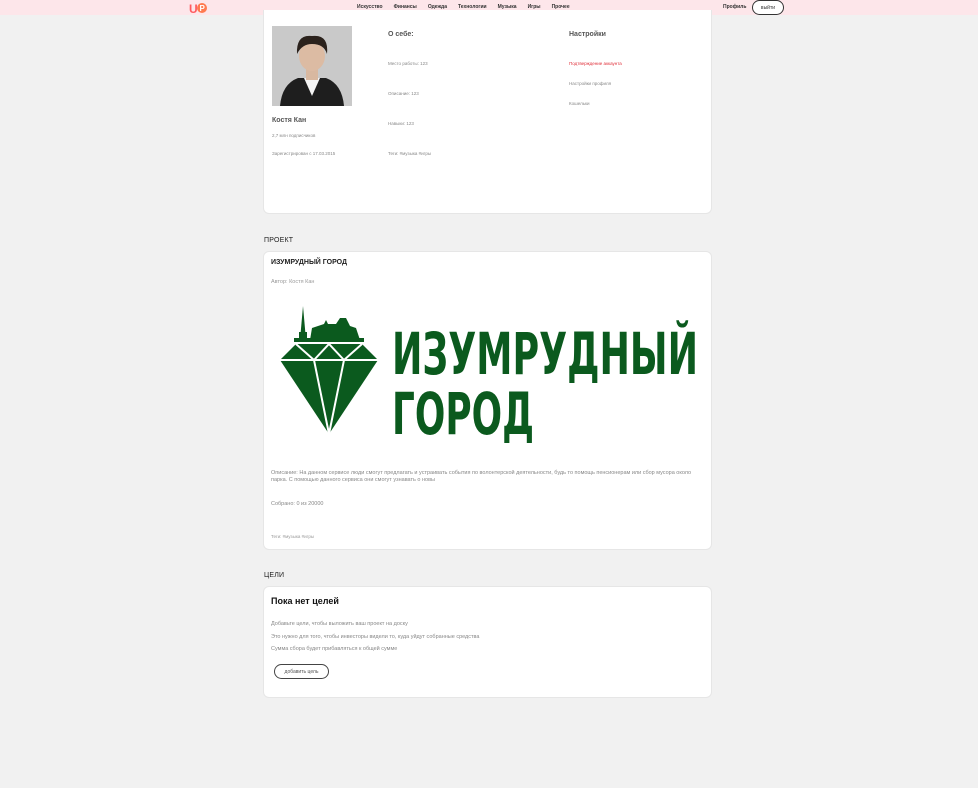 This screenshot has height=788, width=978. What do you see at coordinates (410, 153) in the screenshot?
I see `about-tags: Теги: #музыка #игры` at bounding box center [410, 153].